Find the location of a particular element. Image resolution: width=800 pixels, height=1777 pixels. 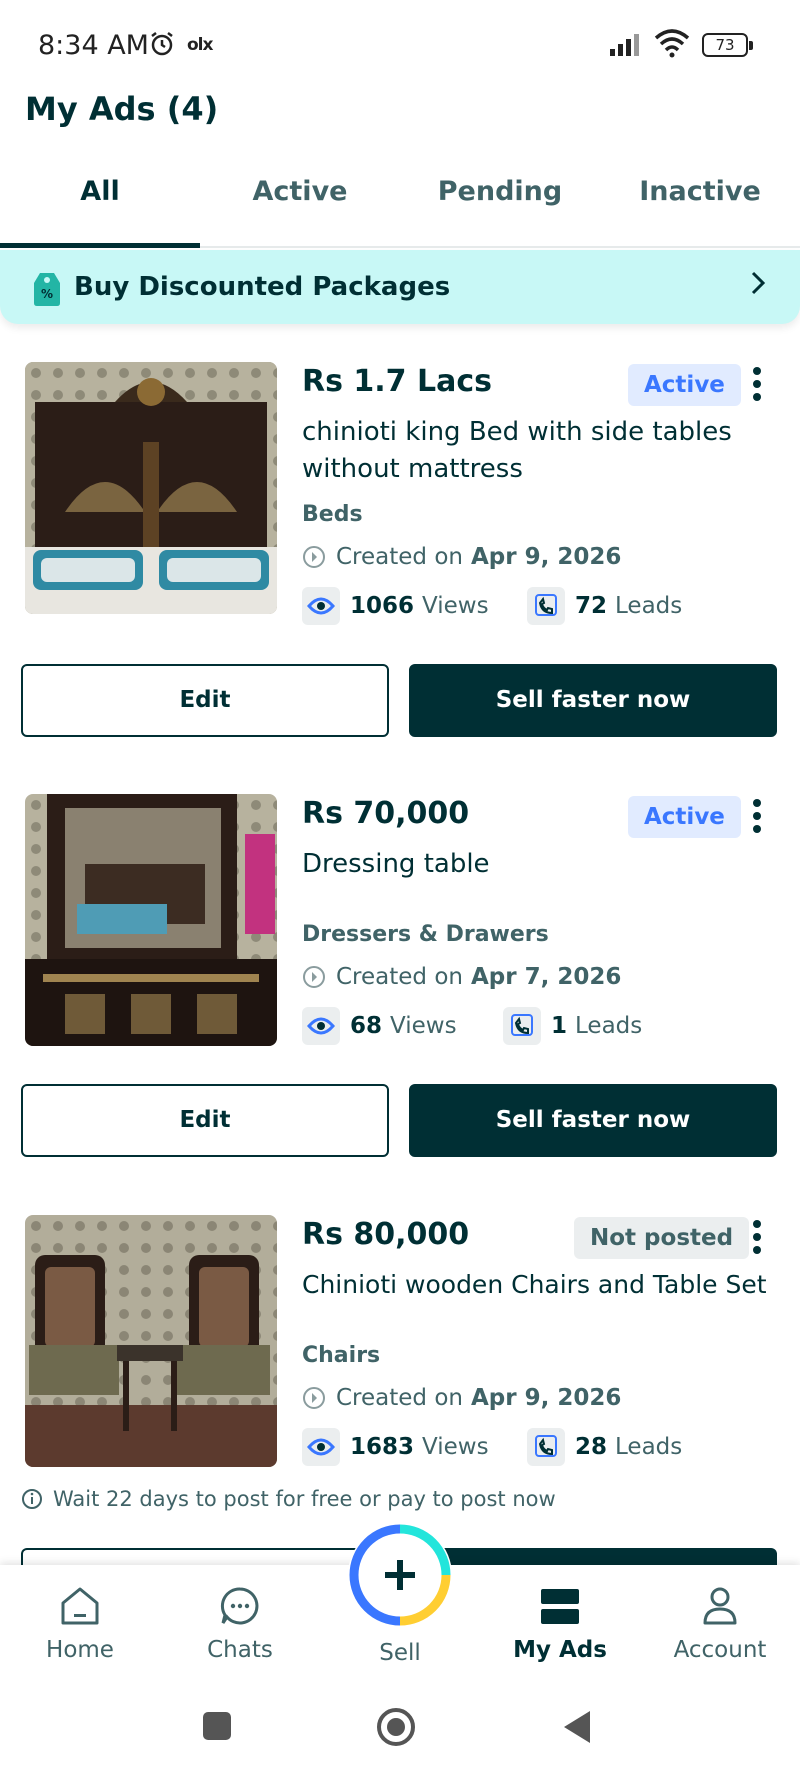

tab-inactive: Inactive is located at coordinates (700, 203).